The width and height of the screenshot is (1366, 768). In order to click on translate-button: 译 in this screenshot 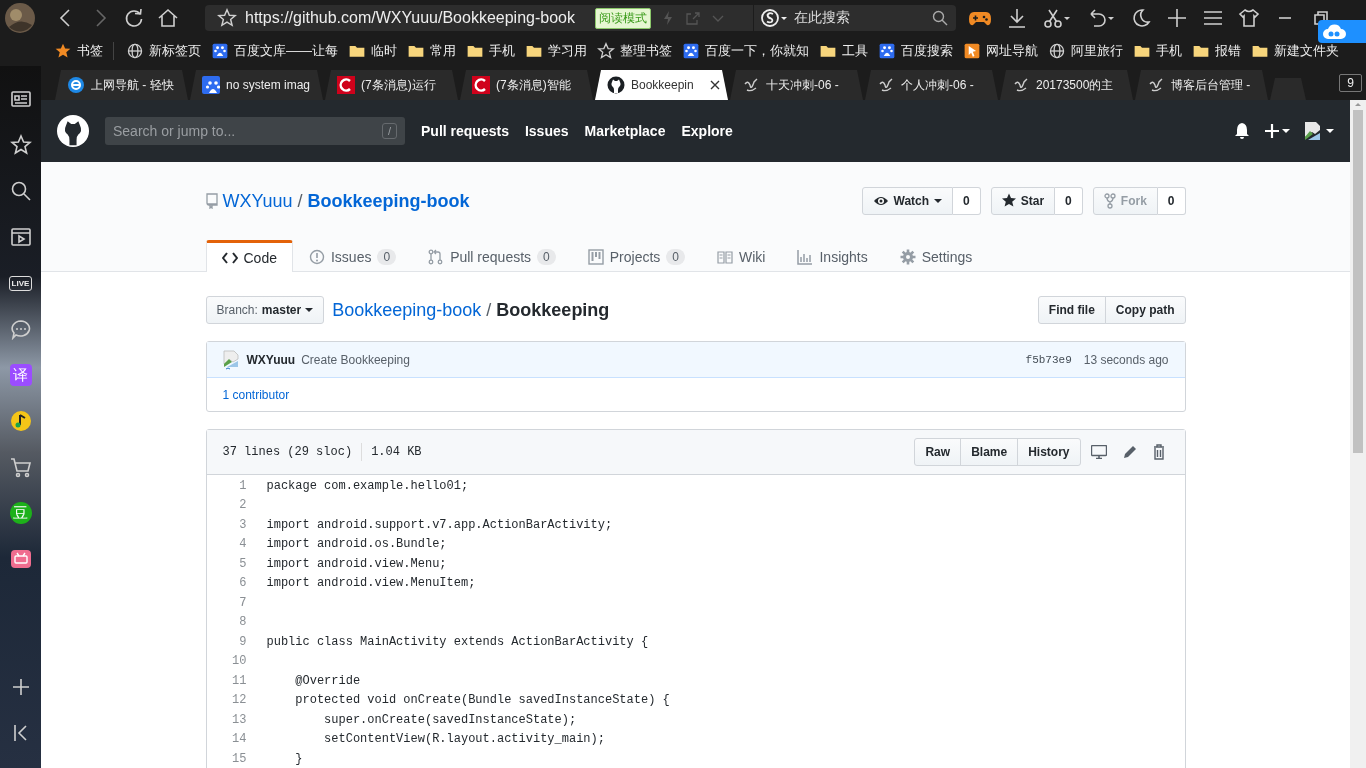, I will do `click(20, 375)`.